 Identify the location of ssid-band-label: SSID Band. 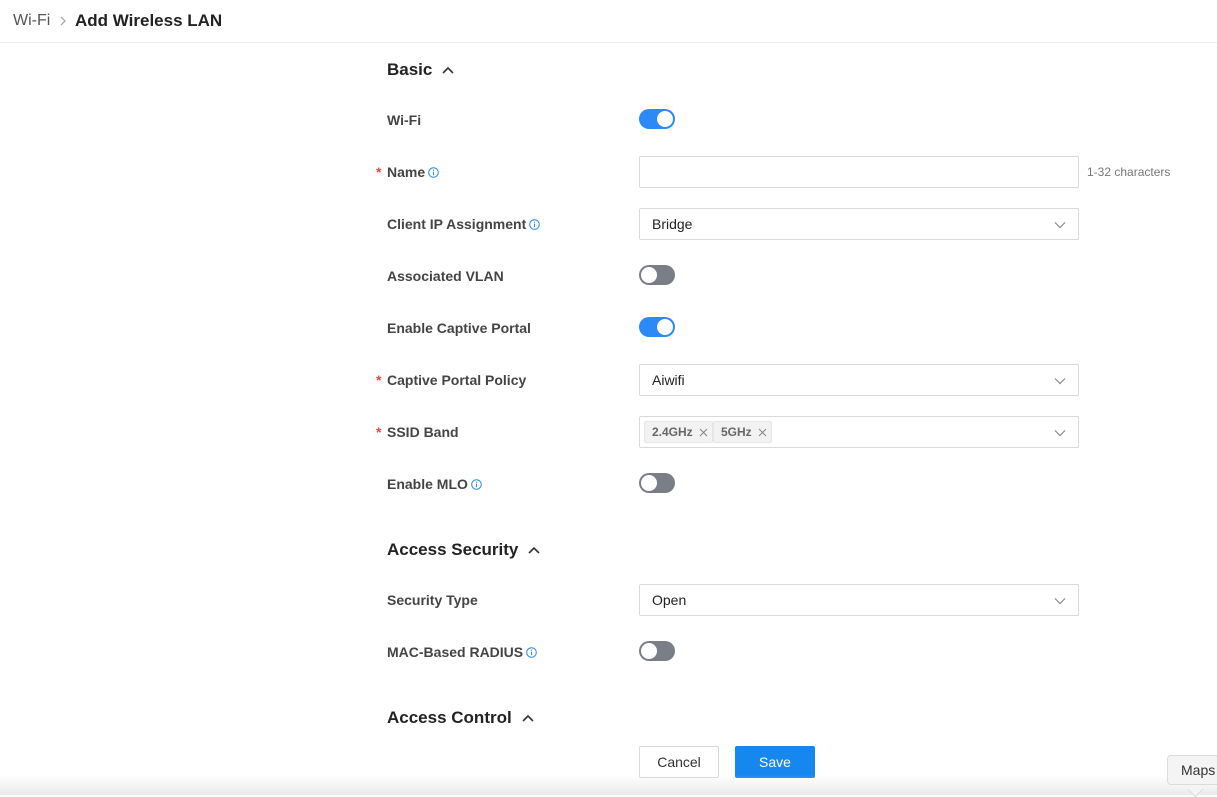
(423, 432).